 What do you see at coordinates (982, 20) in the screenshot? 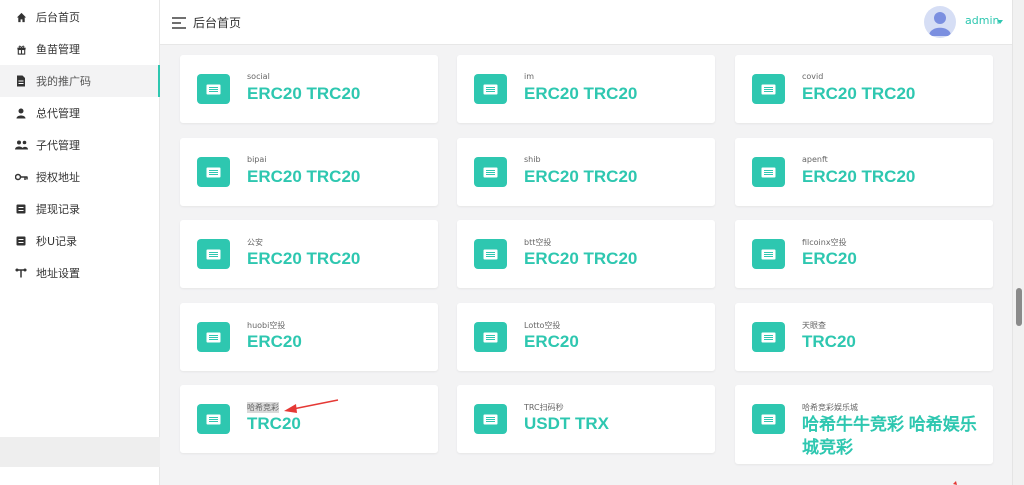
I see `user-menu: admin` at bounding box center [982, 20].